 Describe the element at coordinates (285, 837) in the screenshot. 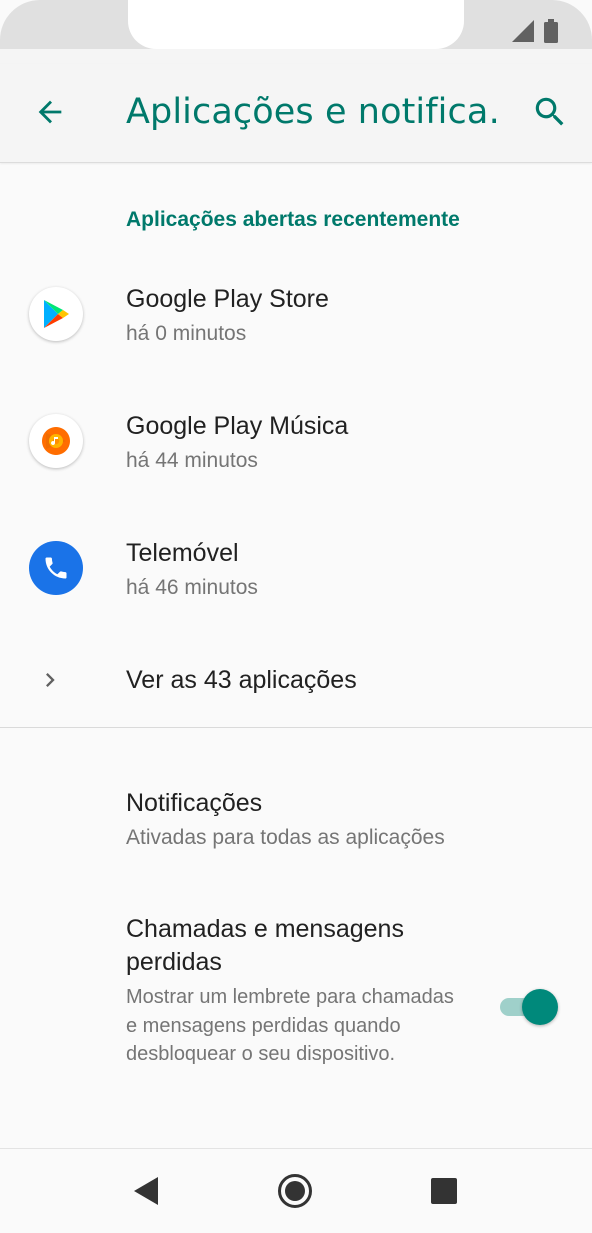

I see `notifications-subtitle: Ativadas para todas as aplicações` at that location.